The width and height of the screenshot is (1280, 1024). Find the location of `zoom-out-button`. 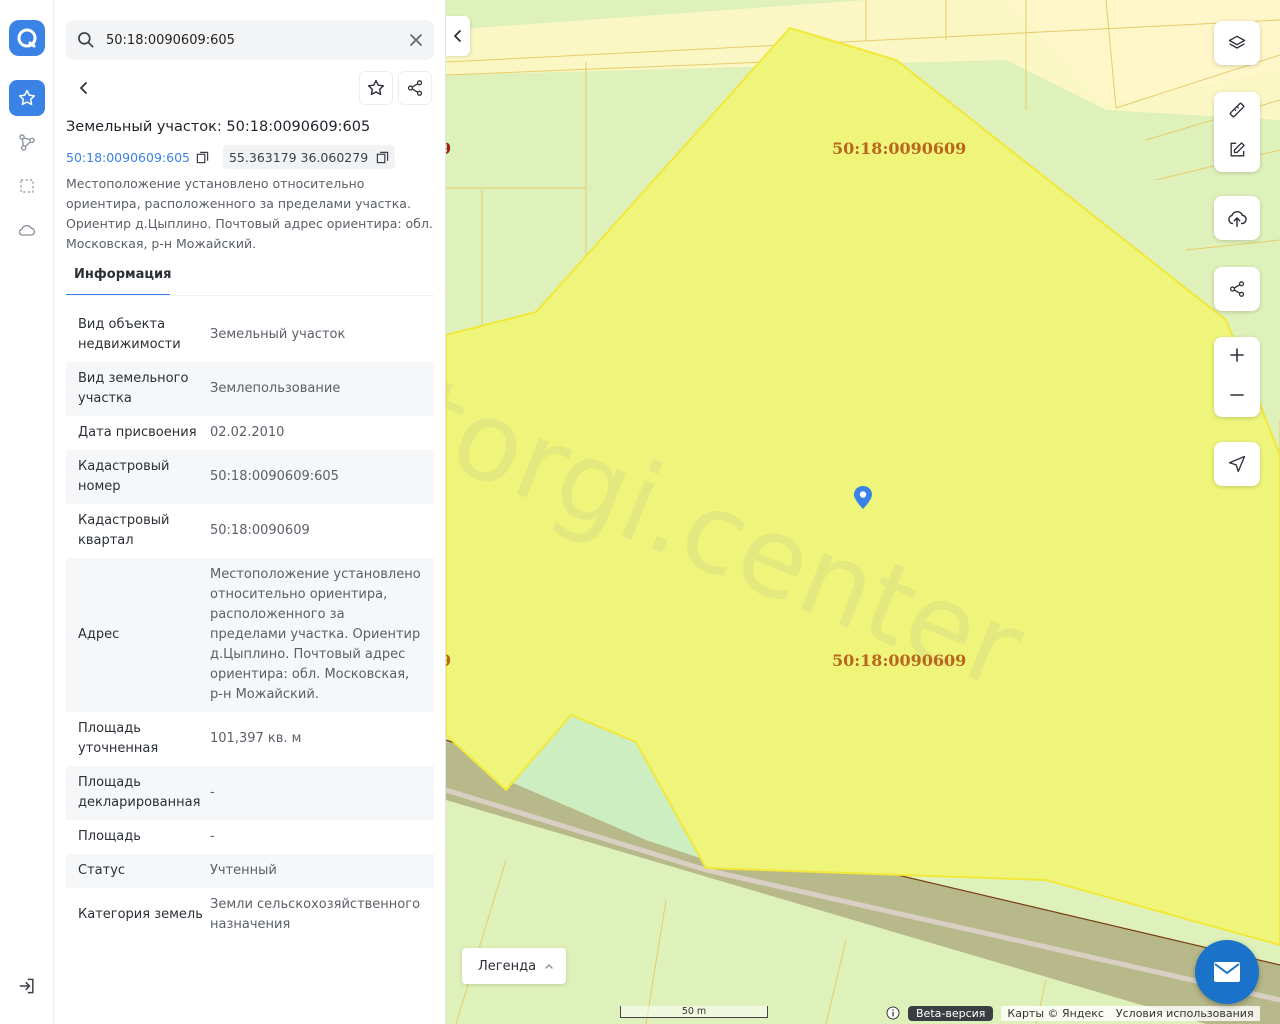

zoom-out-button is located at coordinates (1237, 397).